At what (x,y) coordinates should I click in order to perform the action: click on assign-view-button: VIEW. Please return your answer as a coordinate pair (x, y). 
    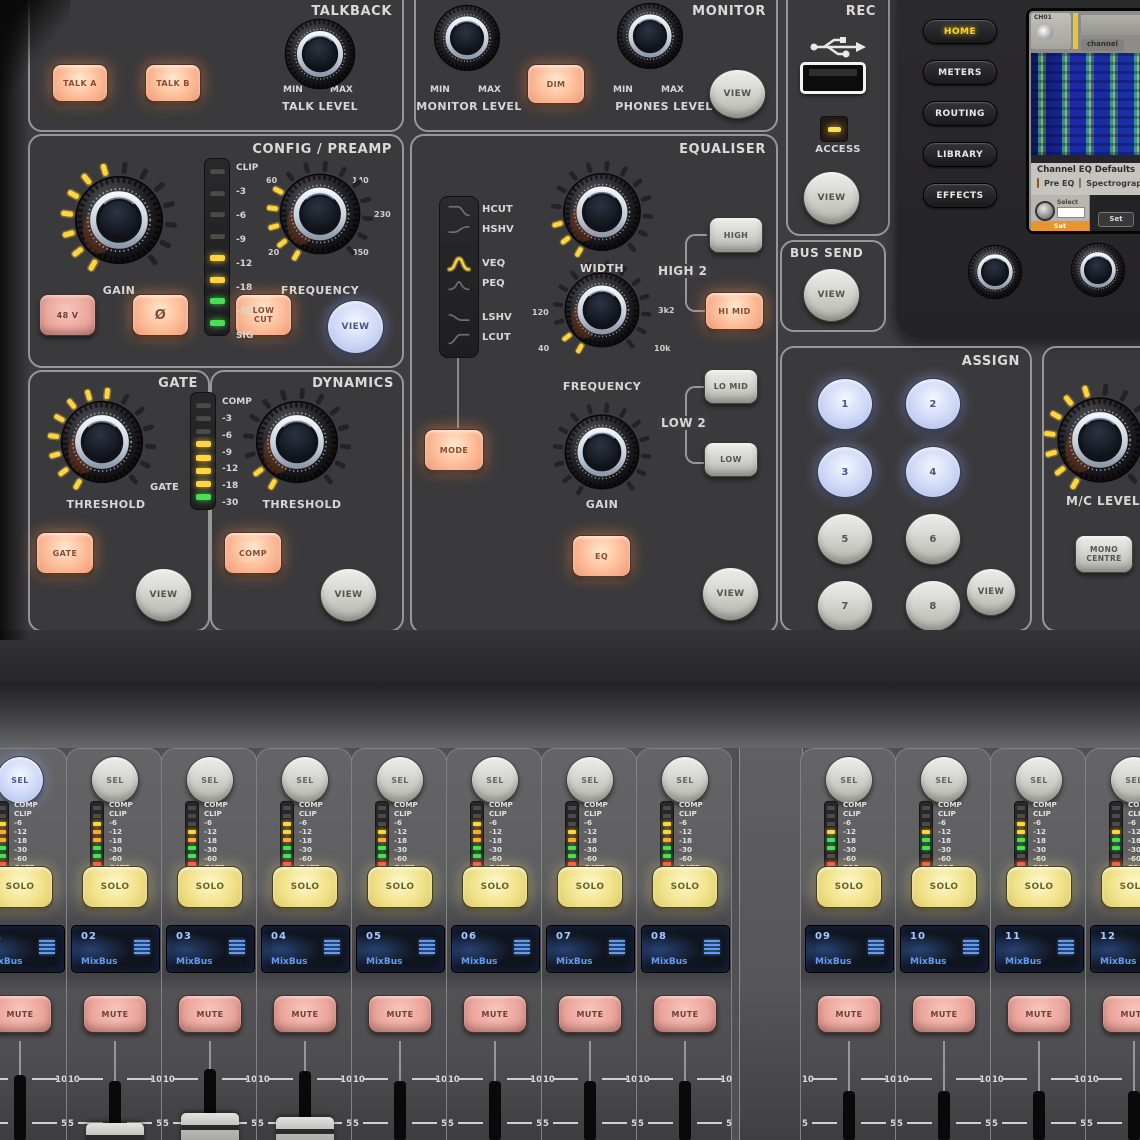
    Looking at the image, I should click on (991, 592).